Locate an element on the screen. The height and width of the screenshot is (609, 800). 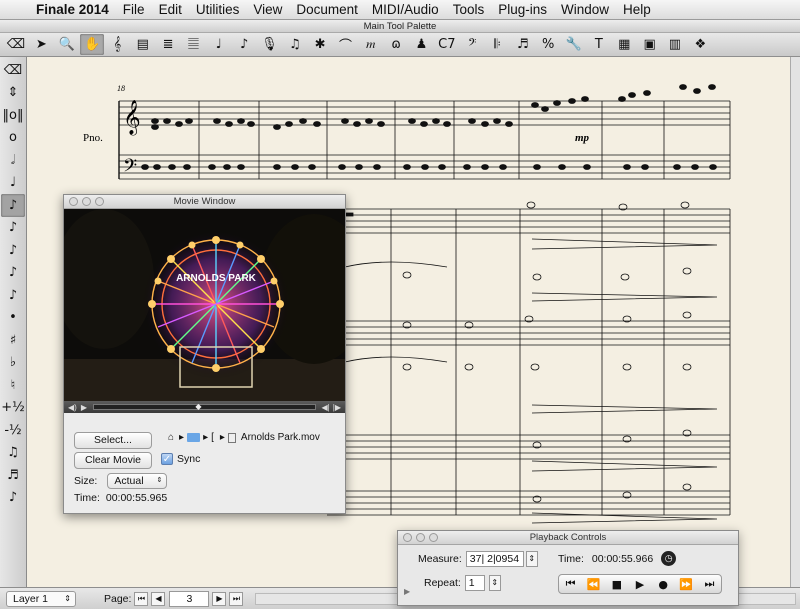
hundred-twenty-eighth-note-icon: ♪ is located at coordinates (13, 295).